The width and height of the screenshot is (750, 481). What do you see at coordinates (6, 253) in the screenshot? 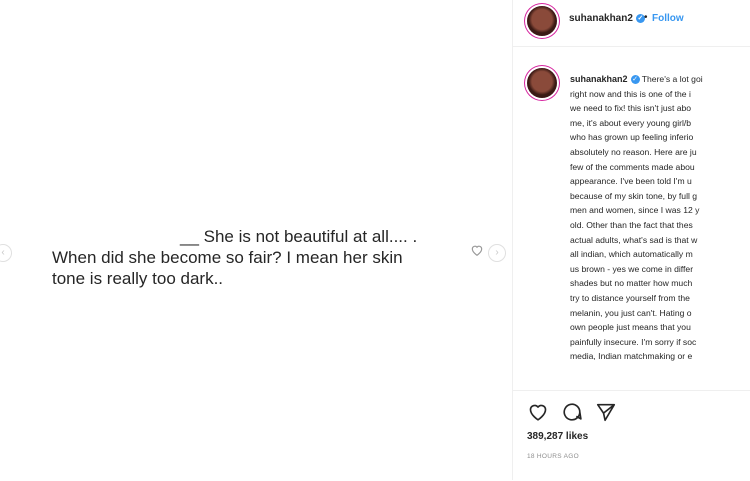
I see `chevron-left-icon: ‹` at bounding box center [6, 253].